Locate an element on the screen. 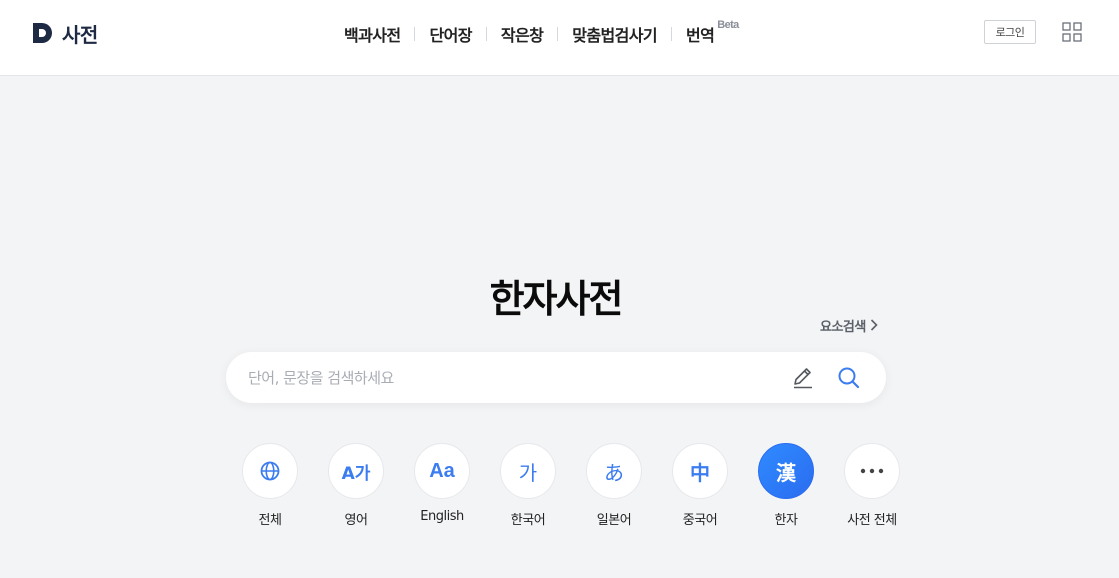  more-icon is located at coordinates (872, 471).